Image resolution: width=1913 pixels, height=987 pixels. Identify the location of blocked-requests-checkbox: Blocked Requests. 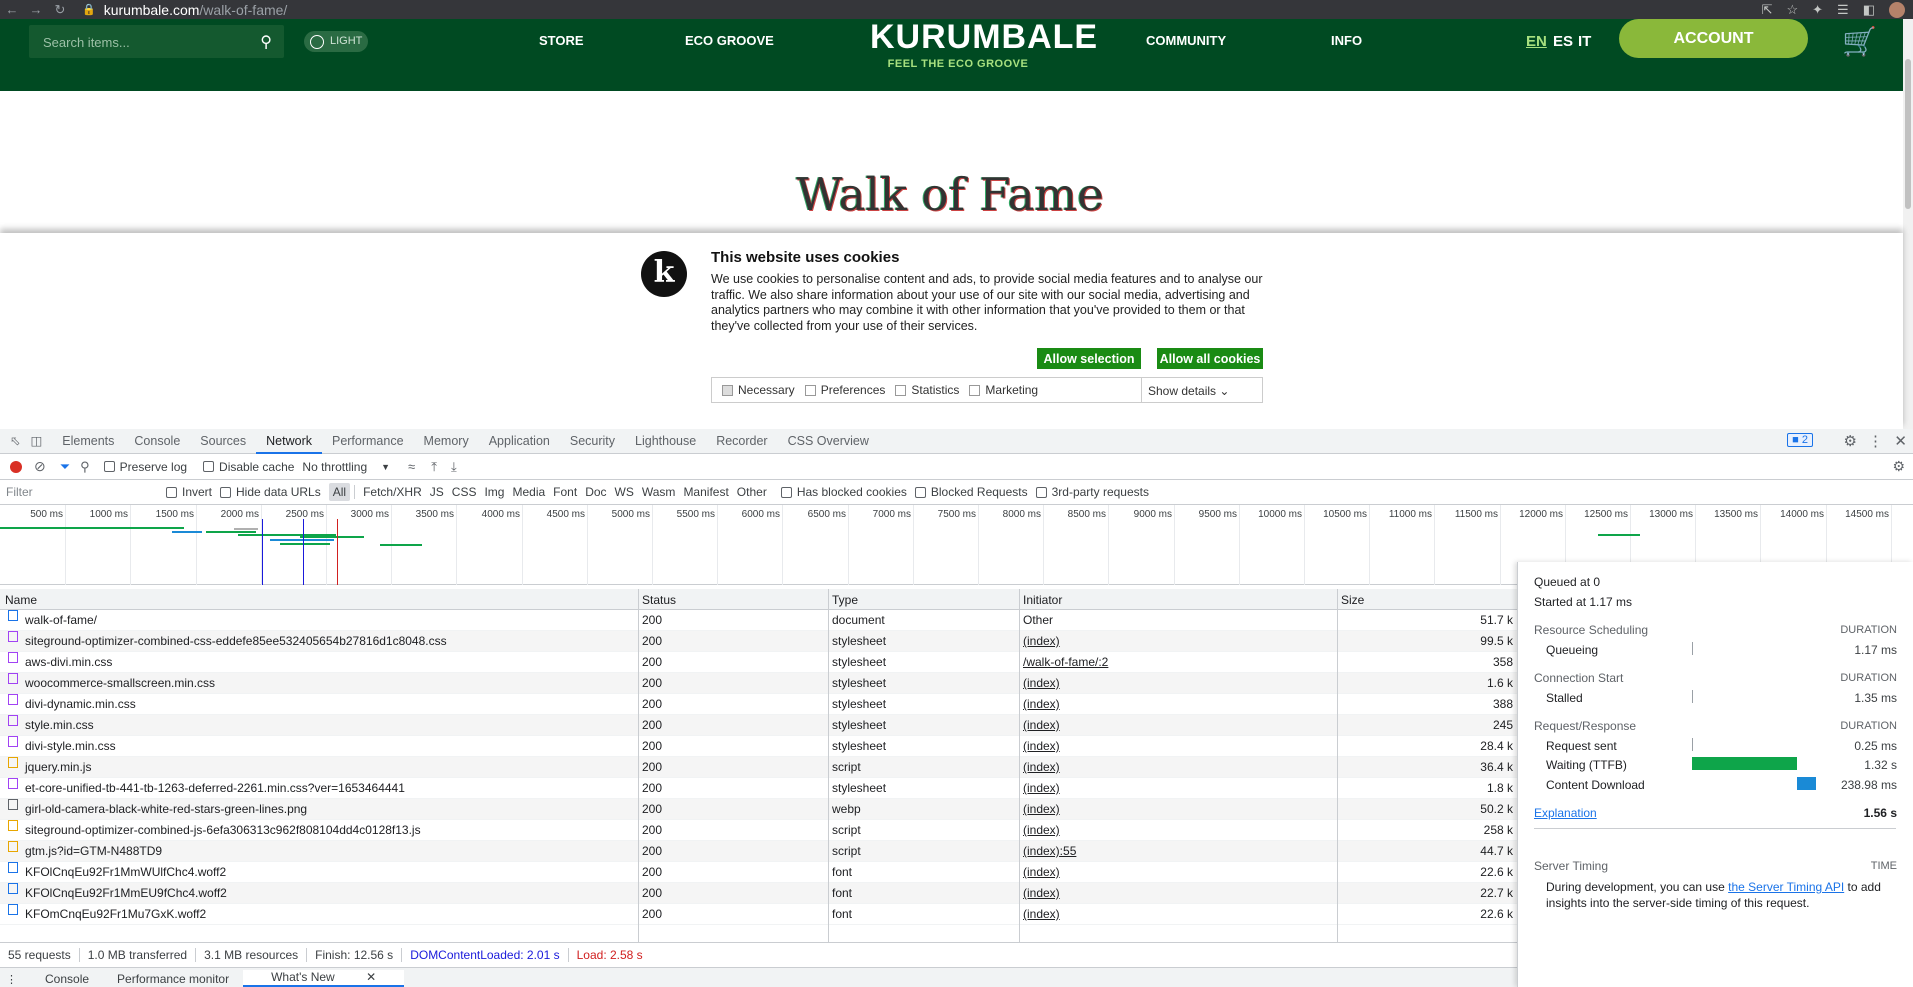
(971, 492).